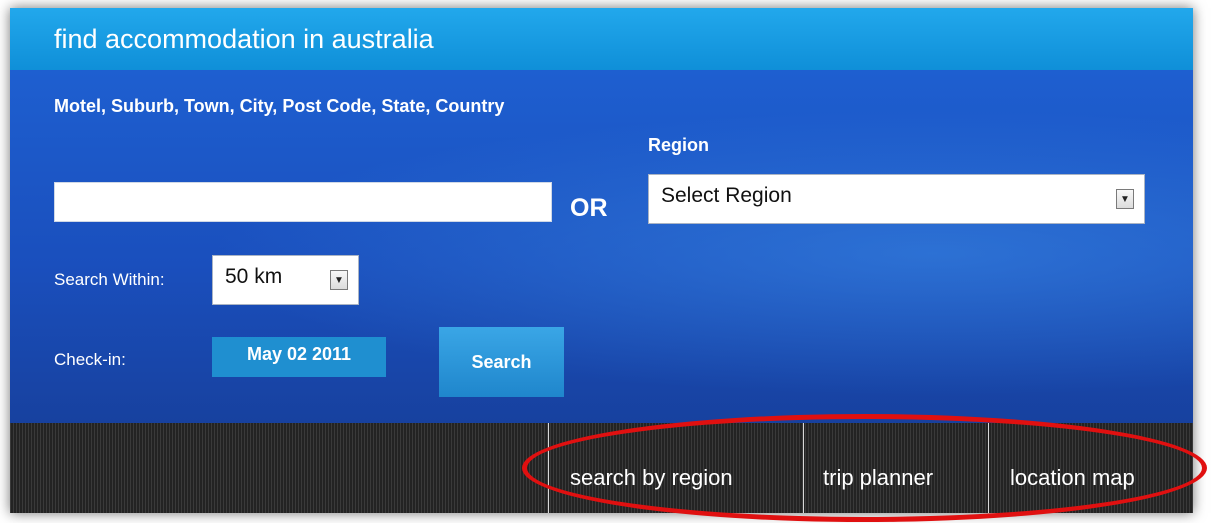  What do you see at coordinates (726, 195) in the screenshot?
I see `region-selected-value: Select Region` at bounding box center [726, 195].